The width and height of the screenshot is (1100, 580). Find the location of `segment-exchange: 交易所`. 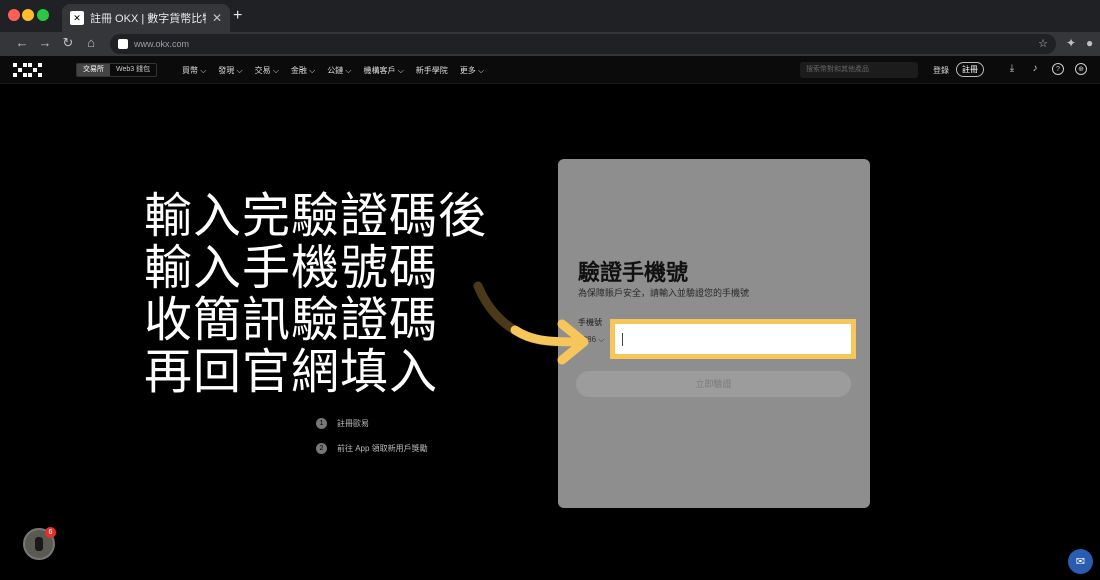

segment-exchange: 交易所 is located at coordinates (93, 70).